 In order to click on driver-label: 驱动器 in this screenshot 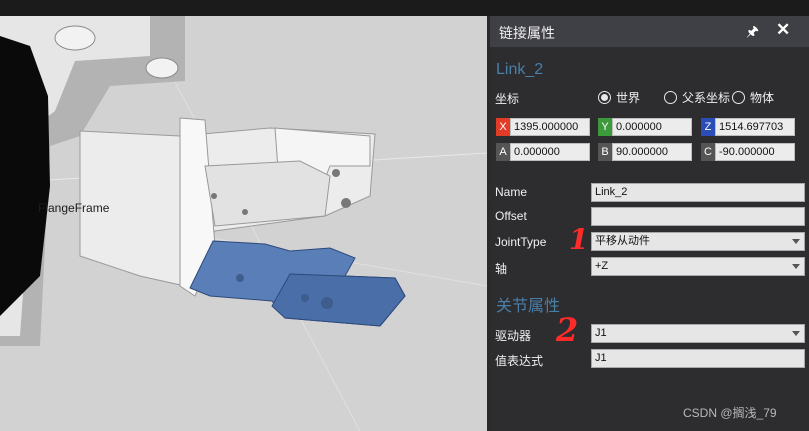, I will do `click(513, 336)`.